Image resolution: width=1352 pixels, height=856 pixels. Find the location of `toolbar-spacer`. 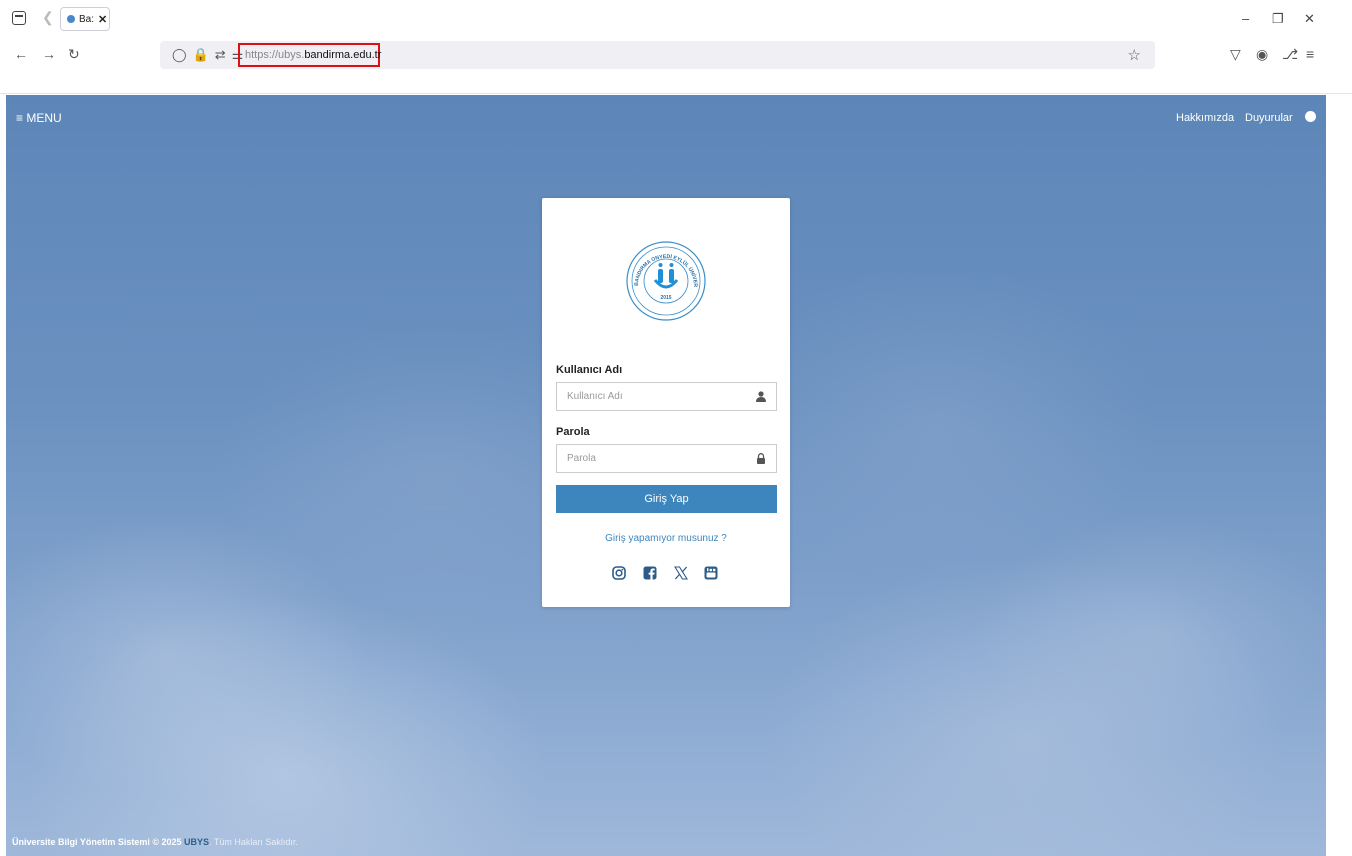

toolbar-spacer is located at coordinates (676, 83).